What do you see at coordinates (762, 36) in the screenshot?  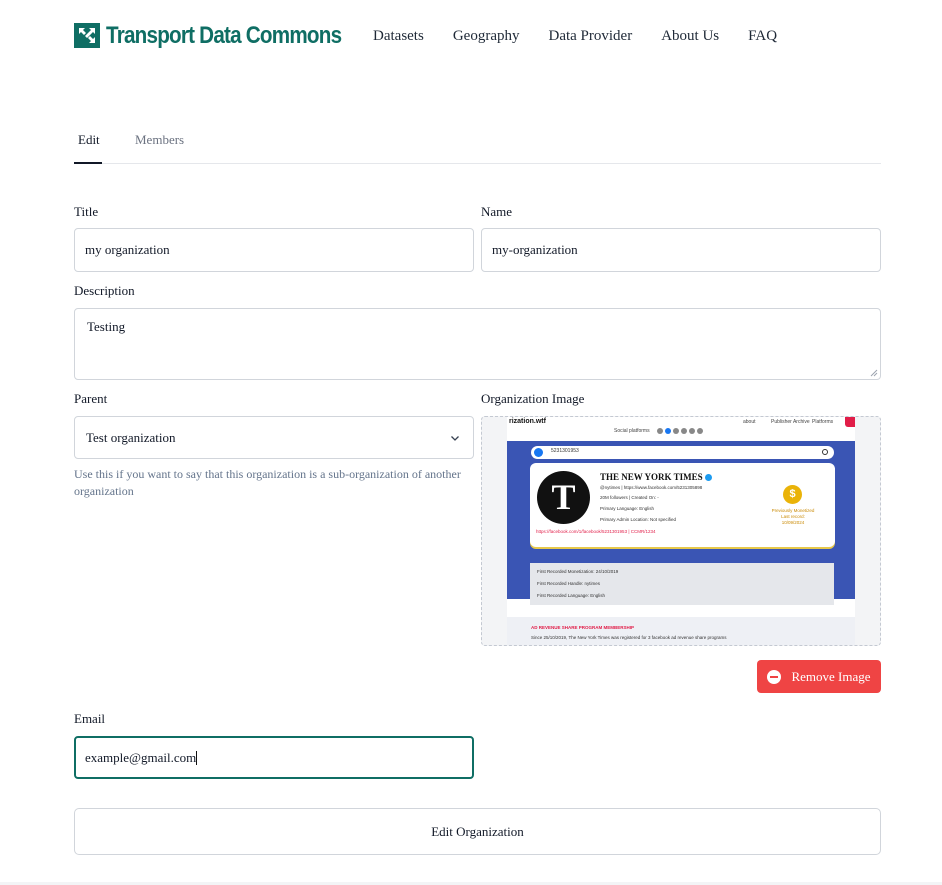 I see `nav-faq: FAQ` at bounding box center [762, 36].